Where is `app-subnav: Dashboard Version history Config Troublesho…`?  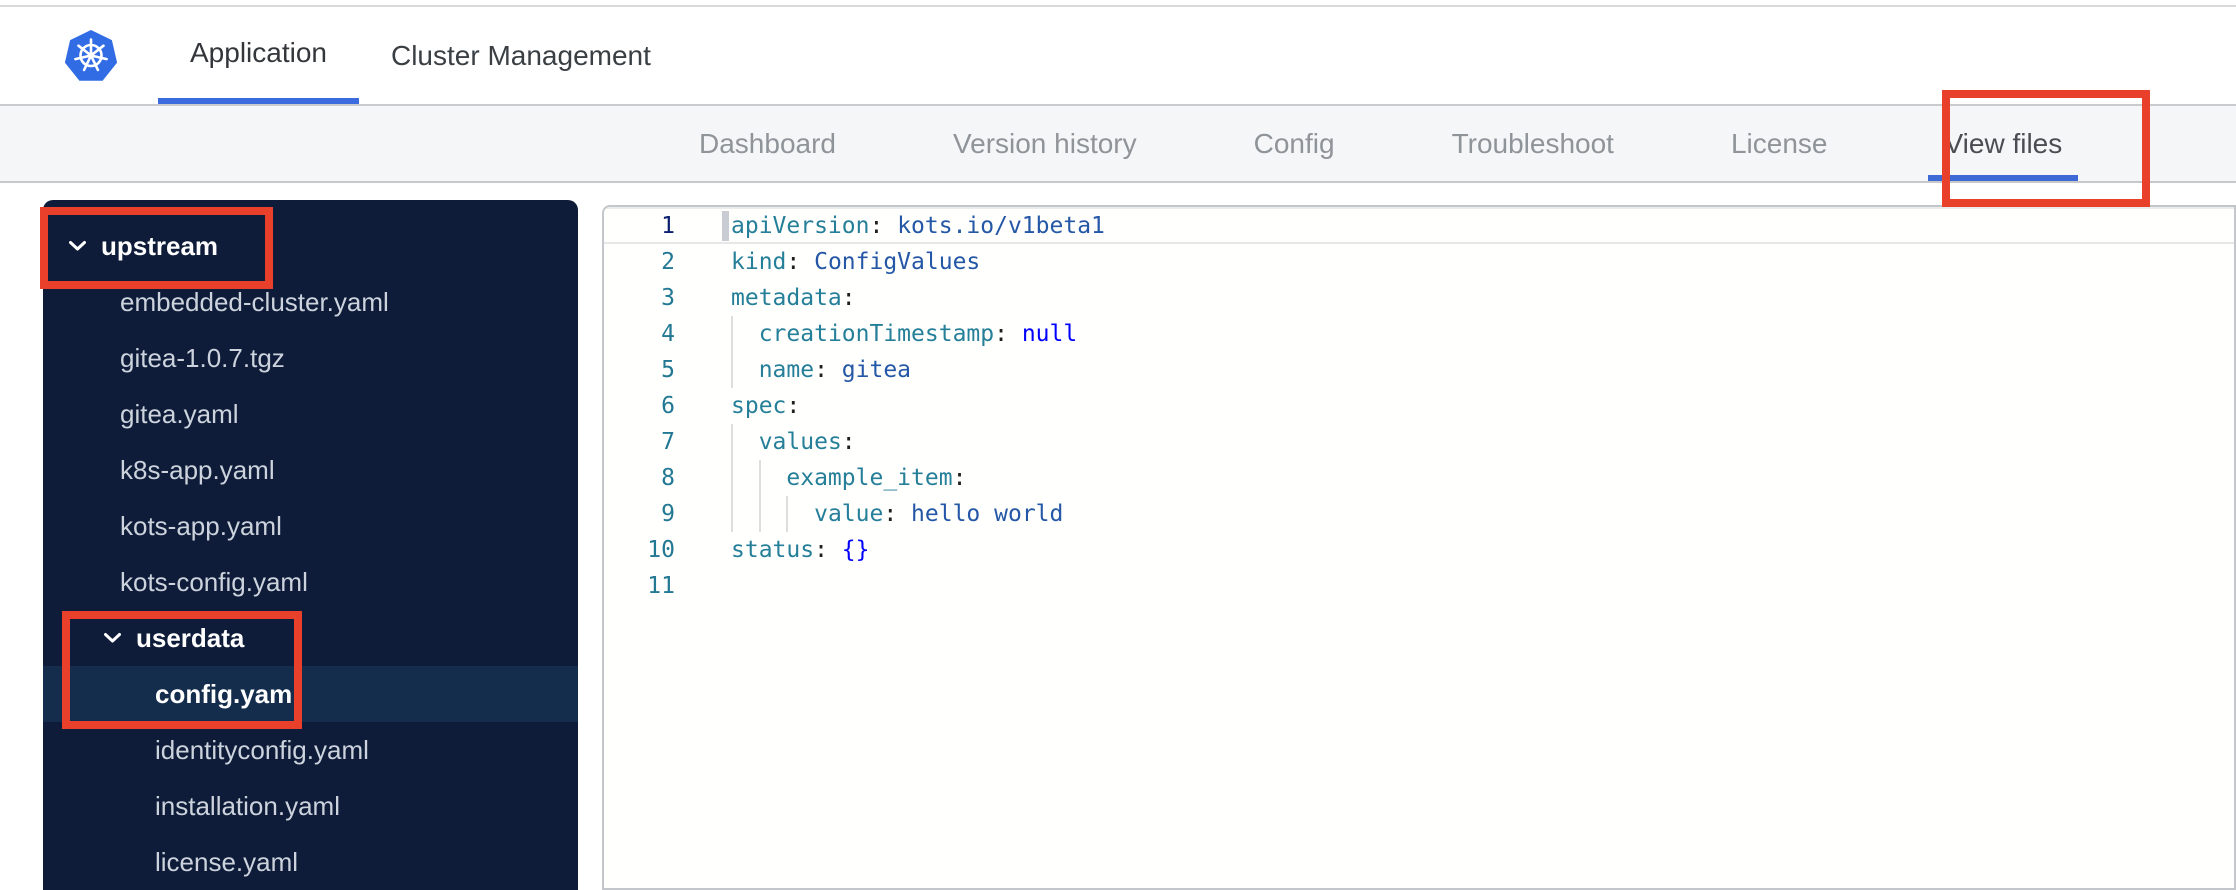 app-subnav: Dashboard Version history Config Troublesho… is located at coordinates (1118, 144).